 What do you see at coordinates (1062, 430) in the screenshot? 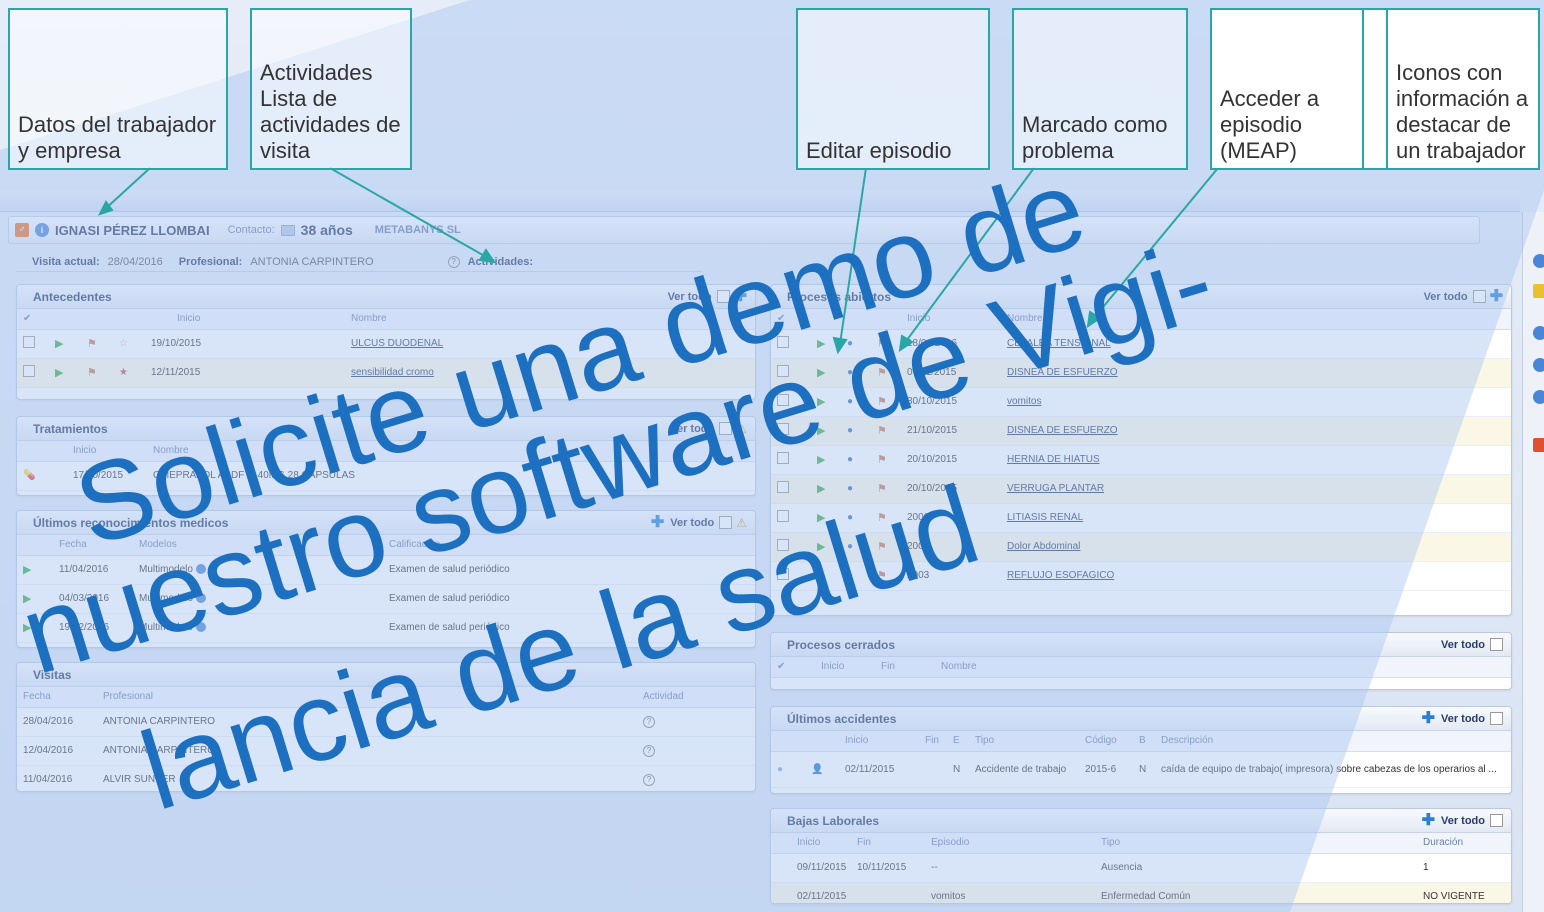
I see `row-name-link: DISNEA DE ESFUERZO` at bounding box center [1062, 430].